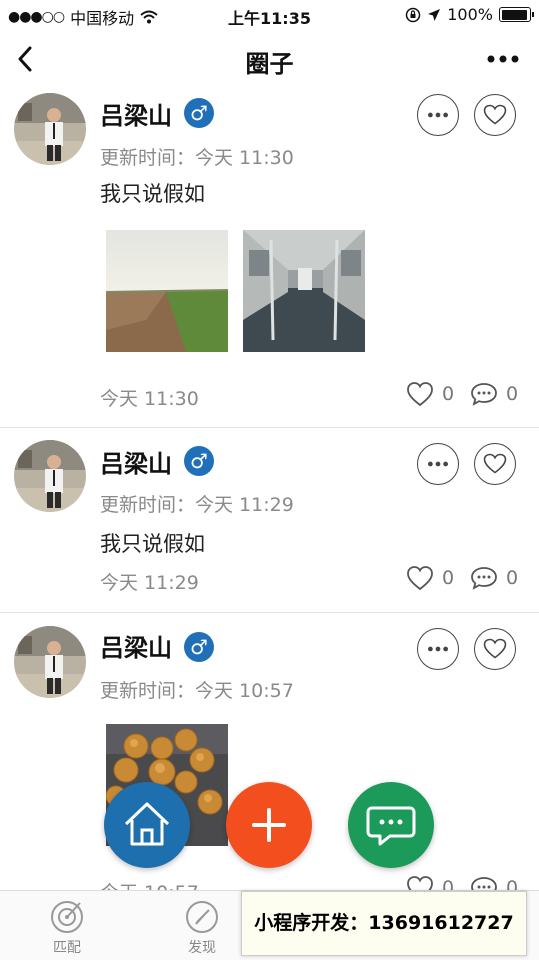 The height and width of the screenshot is (960, 539). I want to click on tab-discover: 发现, so click(202, 927).